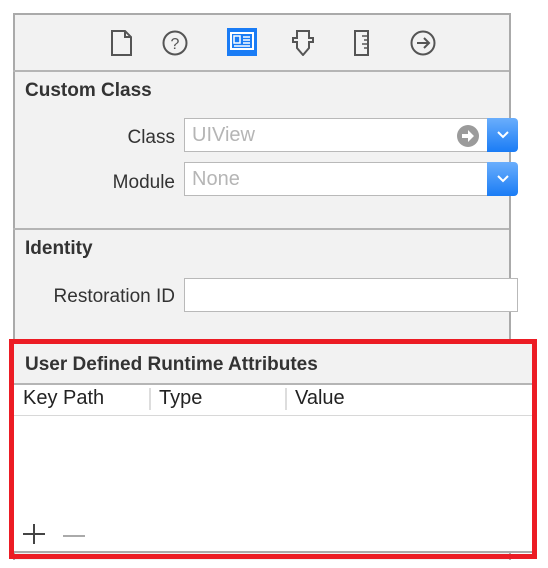  I want to click on attributes-inspector-icon, so click(303, 43).